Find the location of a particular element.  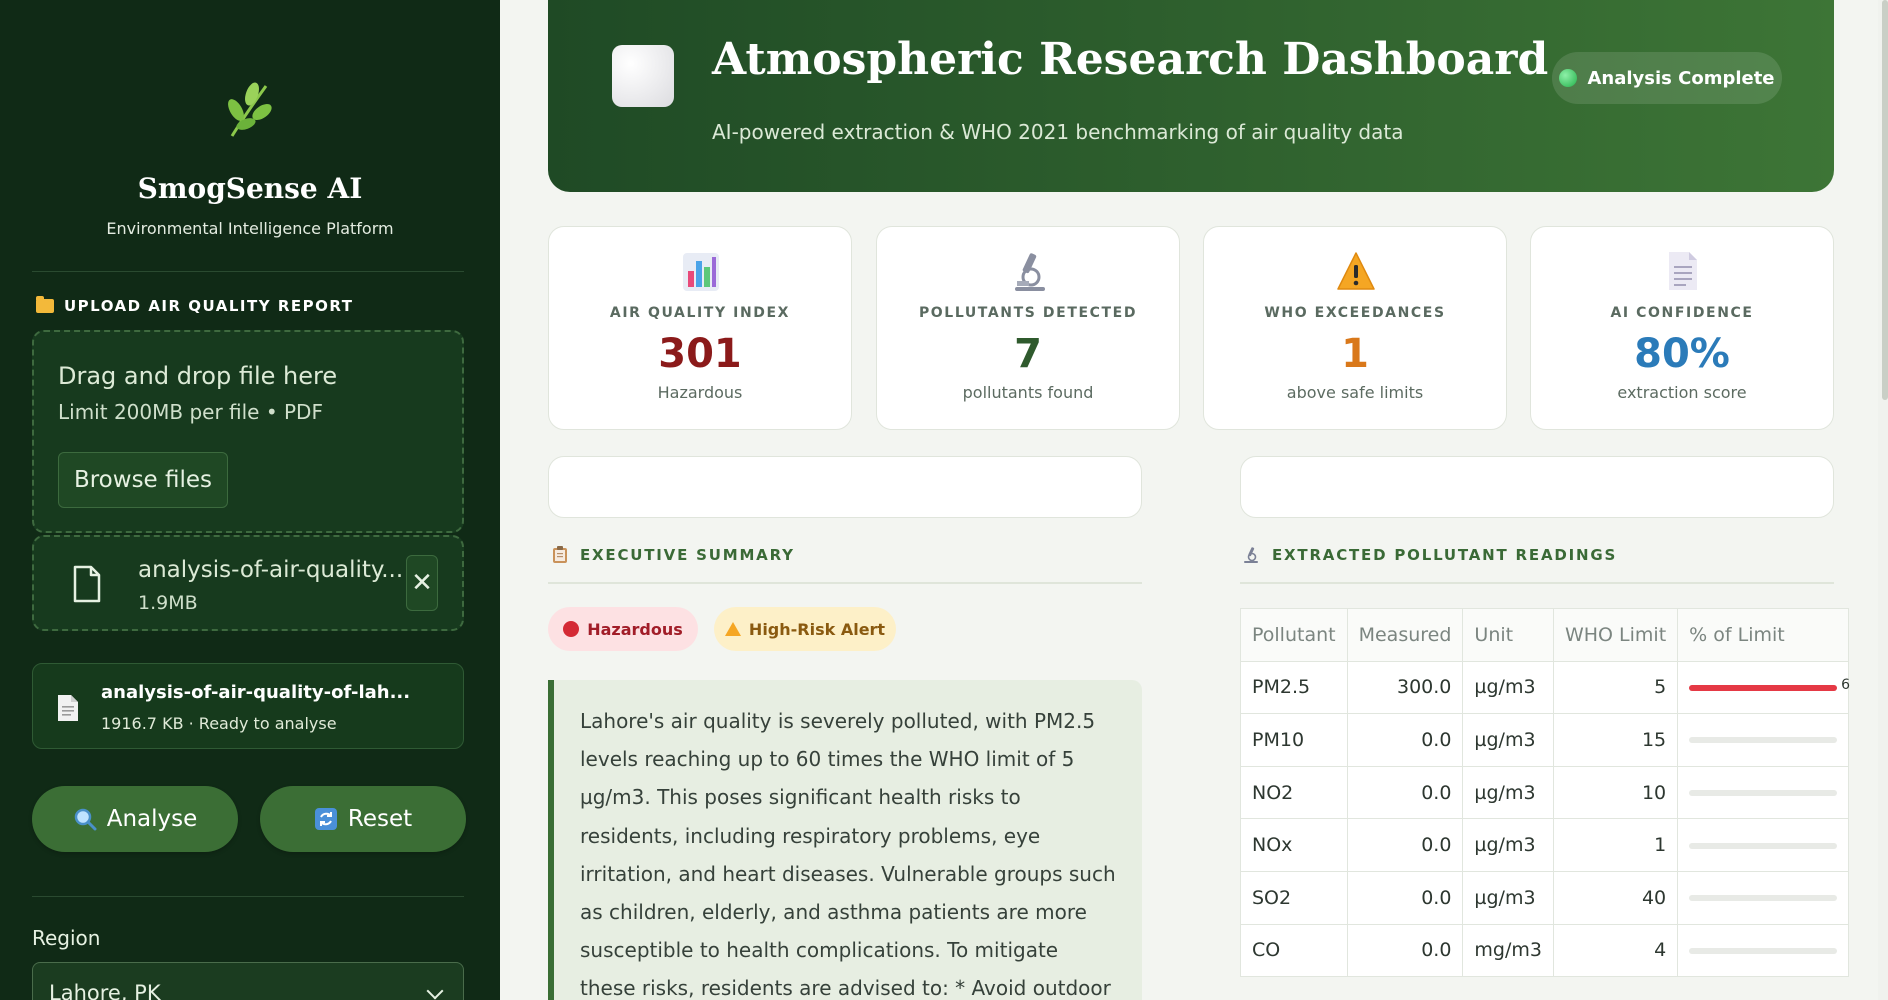

close-icon: ✕ is located at coordinates (422, 583).